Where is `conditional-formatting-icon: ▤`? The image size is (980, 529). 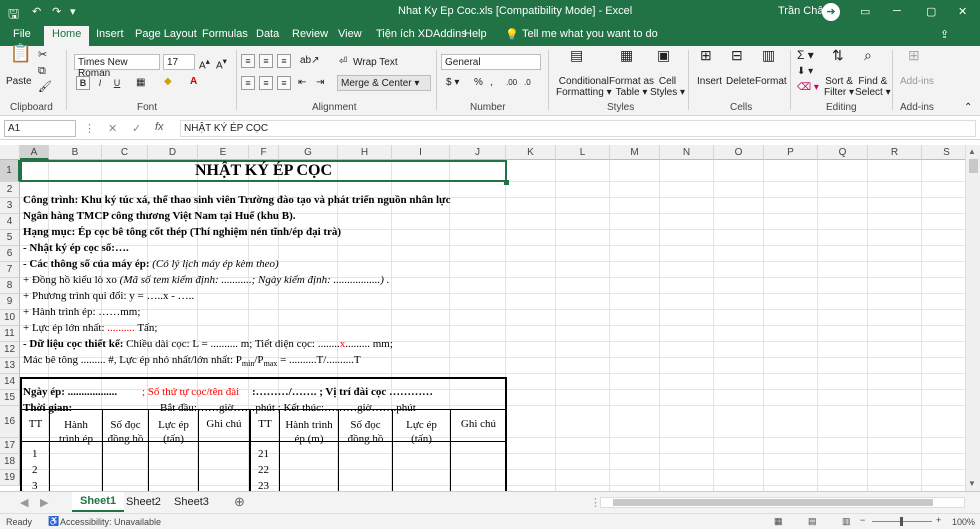 conditional-formatting-icon: ▤ is located at coordinates (576, 55).